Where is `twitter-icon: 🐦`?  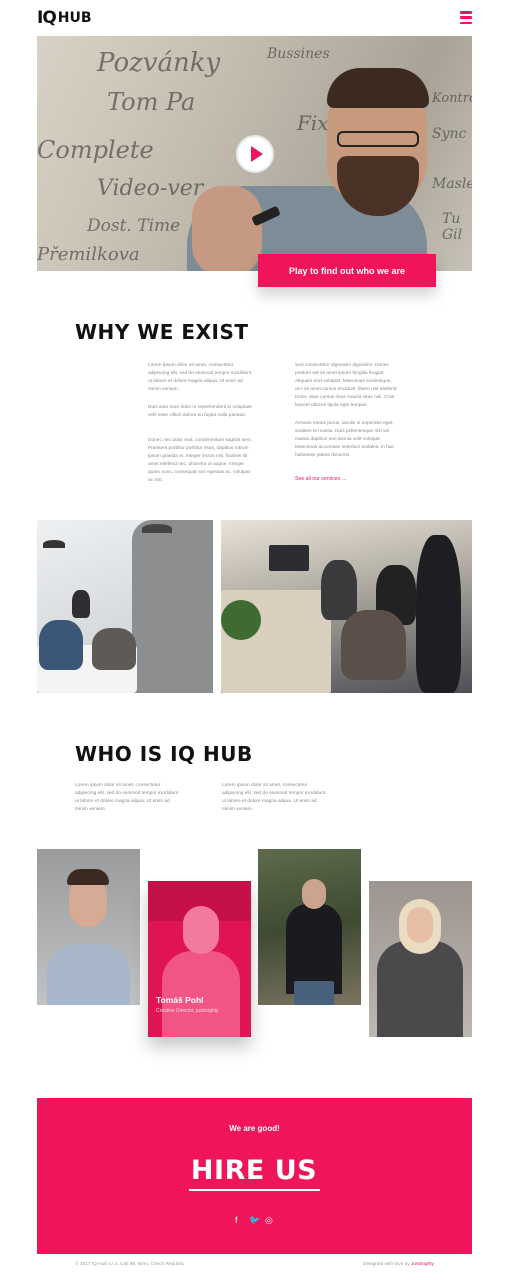 twitter-icon: 🐦 is located at coordinates (254, 1220).